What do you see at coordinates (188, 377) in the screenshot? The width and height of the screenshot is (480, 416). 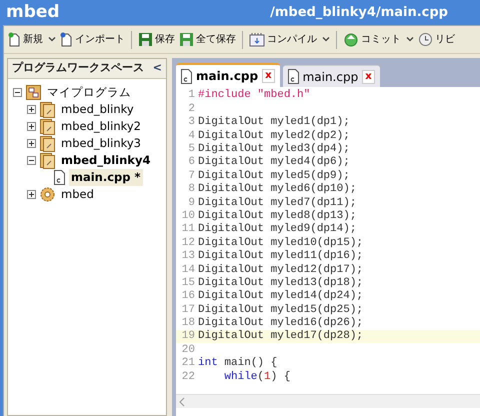 I see `line-number: 22` at bounding box center [188, 377].